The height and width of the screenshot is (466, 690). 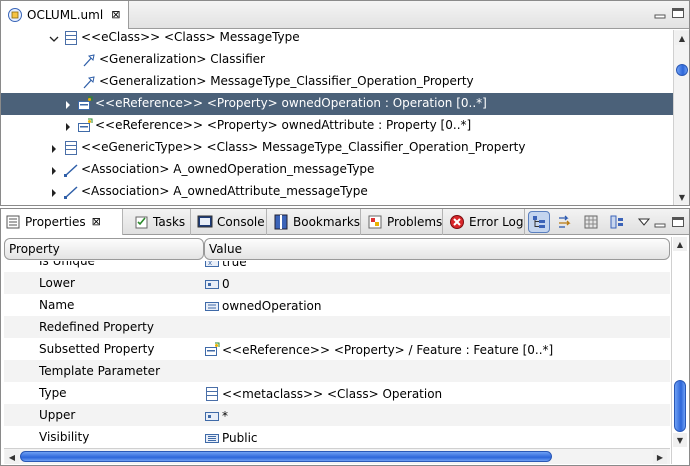 I want to click on tab-error-log: Error Log, so click(x=485, y=222).